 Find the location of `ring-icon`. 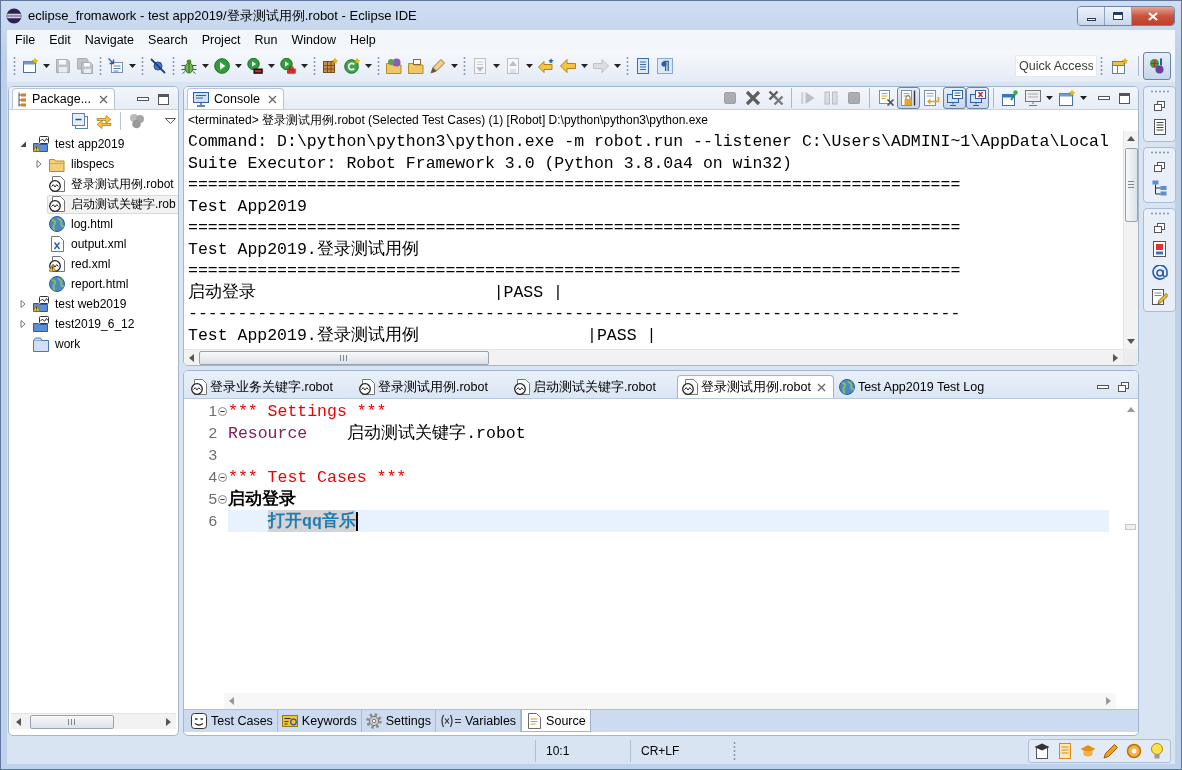

ring-icon is located at coordinates (1134, 751).